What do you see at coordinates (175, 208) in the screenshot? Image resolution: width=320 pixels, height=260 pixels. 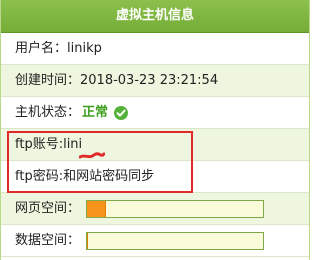 I see `web-space-progress-bar` at bounding box center [175, 208].